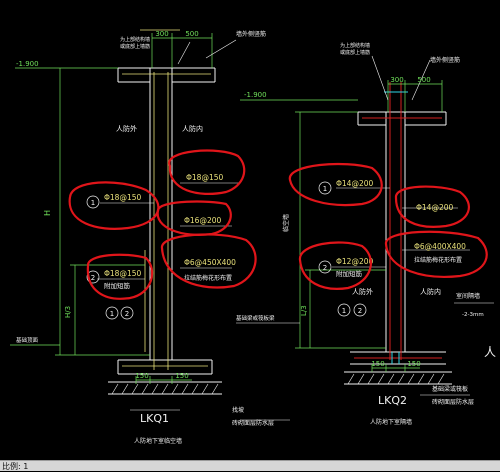 The image size is (500, 472). I want to click on right-add-note: 附加短筋, so click(349, 273).